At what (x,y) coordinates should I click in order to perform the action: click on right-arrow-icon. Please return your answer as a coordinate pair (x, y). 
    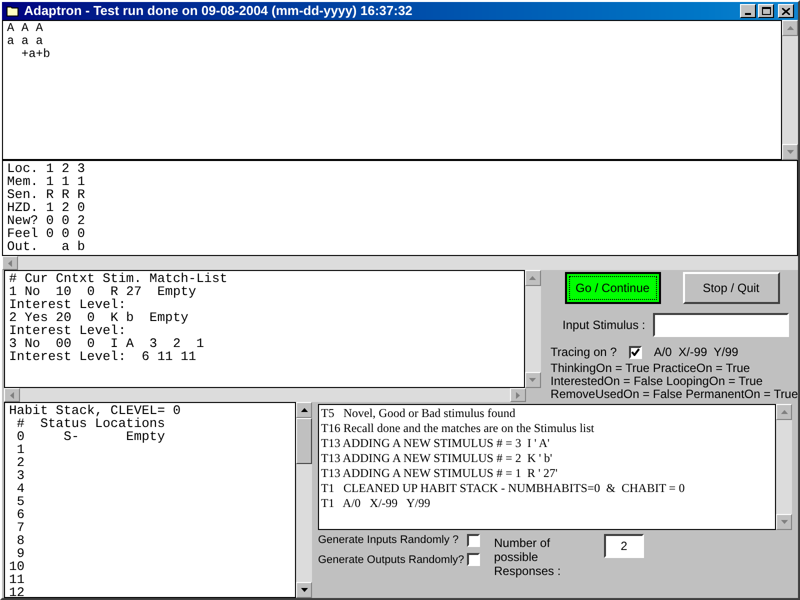
    Looking at the image, I should click on (518, 395).